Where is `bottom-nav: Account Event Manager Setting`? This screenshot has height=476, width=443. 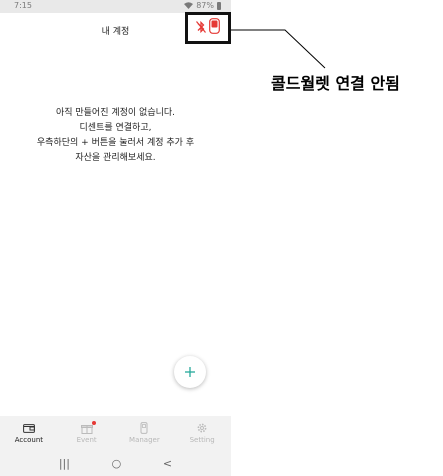 bottom-nav: Account Event Manager Setting is located at coordinates (115, 433).